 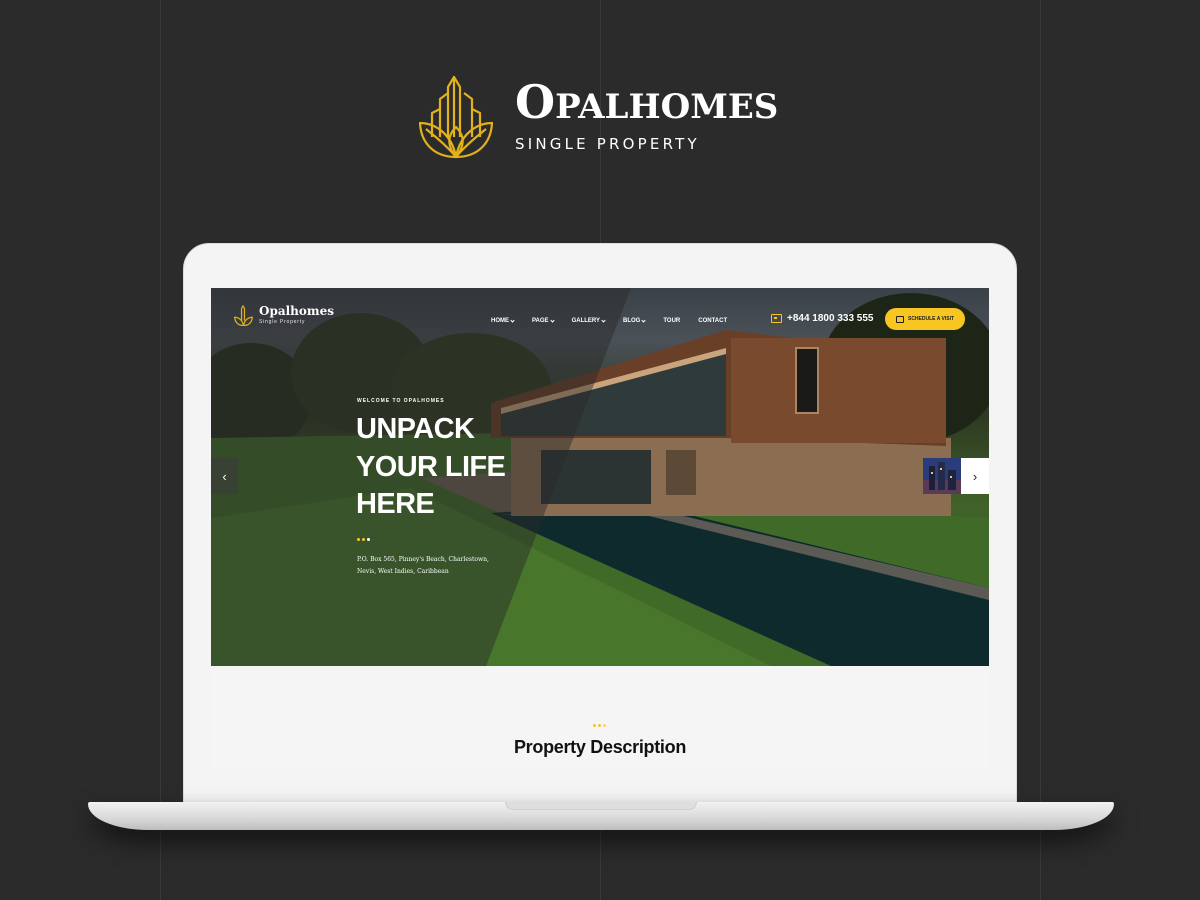 I want to click on phone-link: +844 1800 333 555, so click(x=822, y=318).